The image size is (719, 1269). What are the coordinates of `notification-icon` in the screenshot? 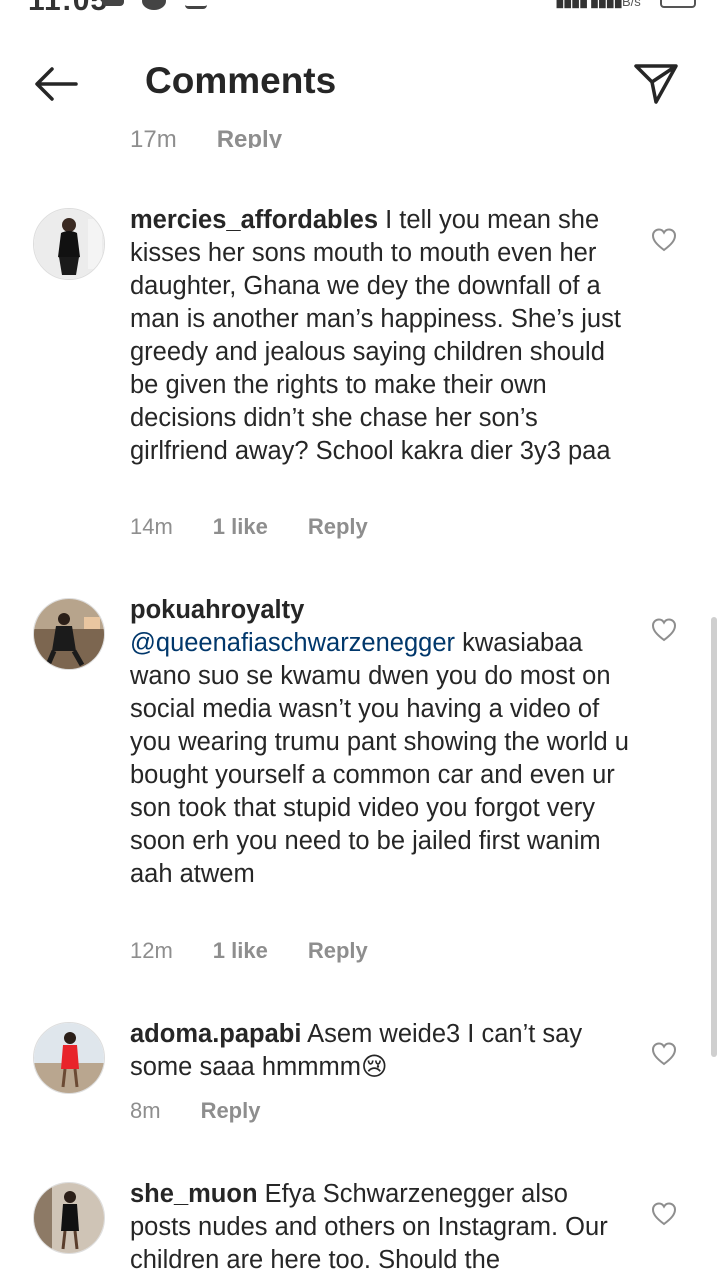 It's located at (113, 3).